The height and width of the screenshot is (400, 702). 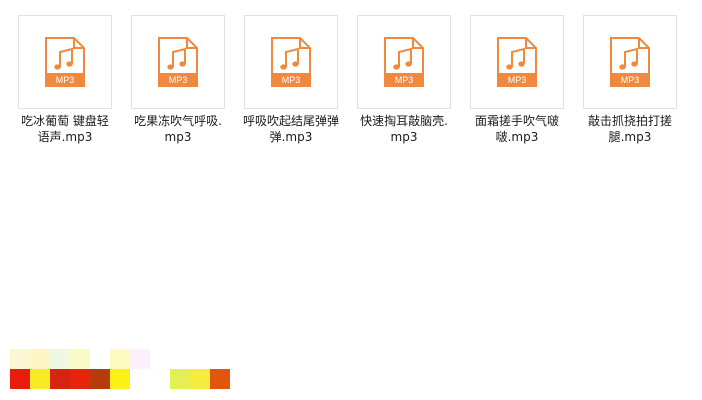 I want to click on file-name: 敲击抓挠拍打搓腿.mp3, so click(x=630, y=129).